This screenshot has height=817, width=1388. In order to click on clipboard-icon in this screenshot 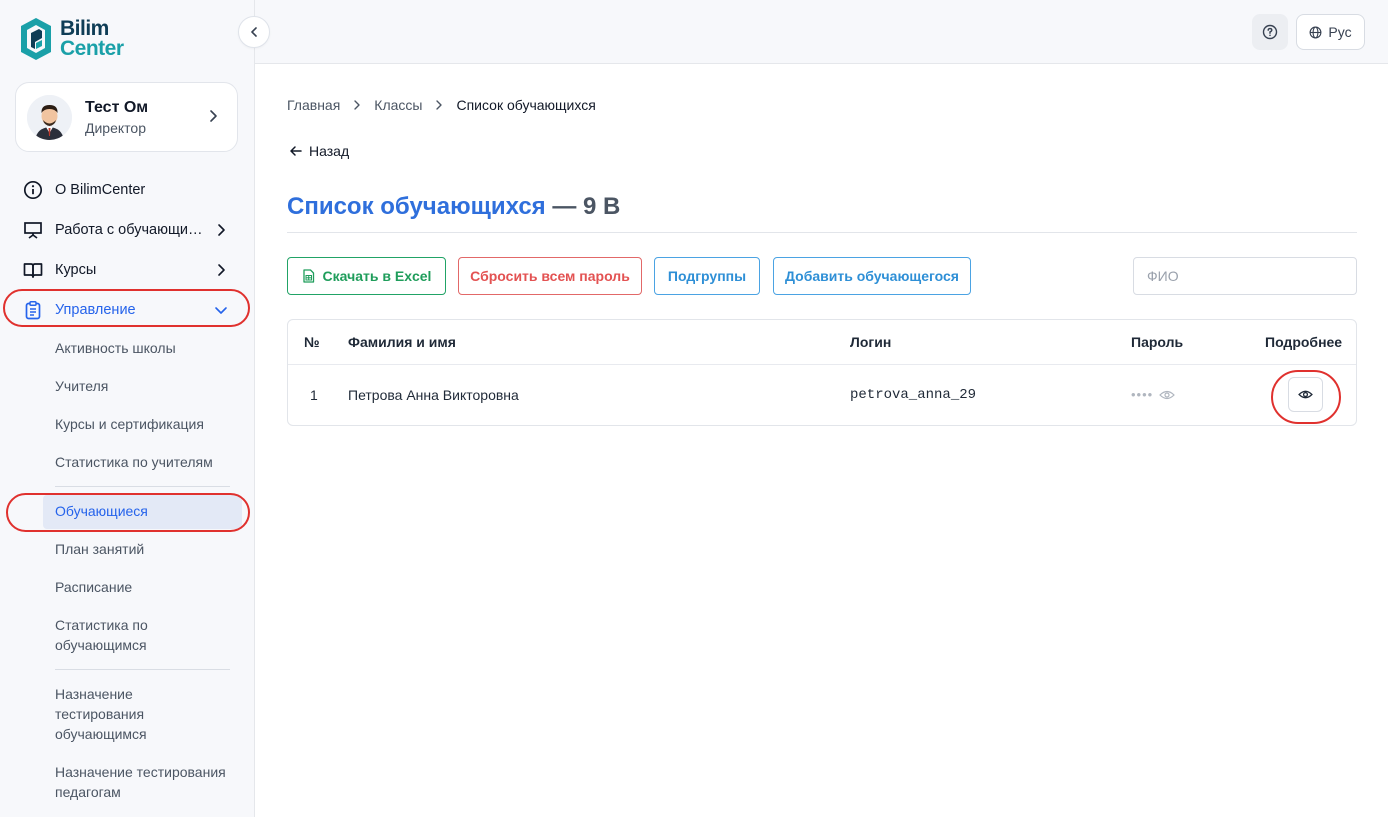, I will do `click(33, 310)`.